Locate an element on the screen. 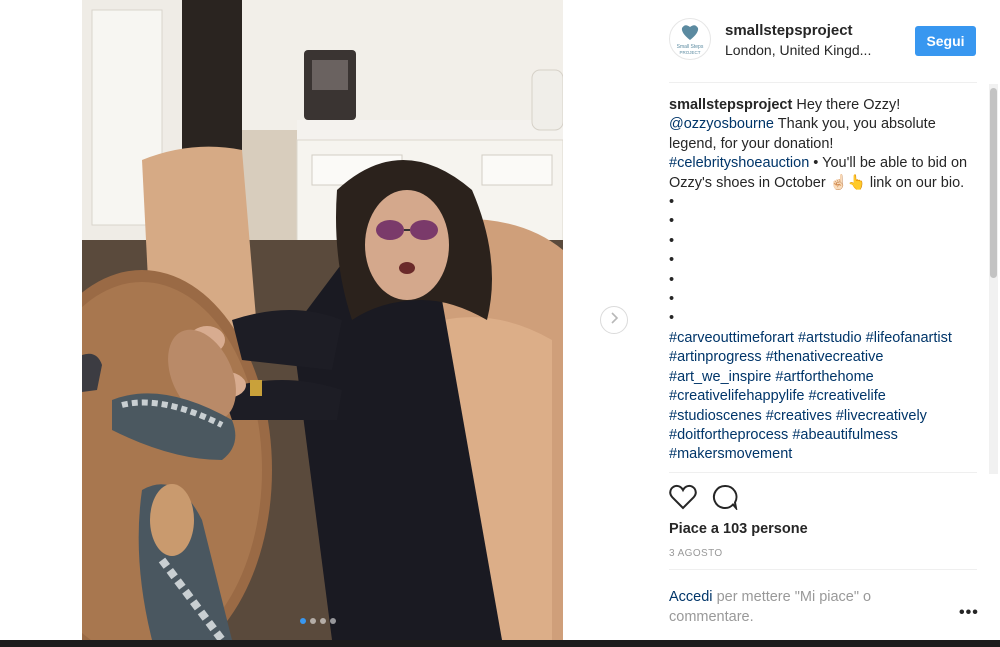 This screenshot has width=1000, height=647. post-date: 3 AGOSTO is located at coordinates (696, 553).